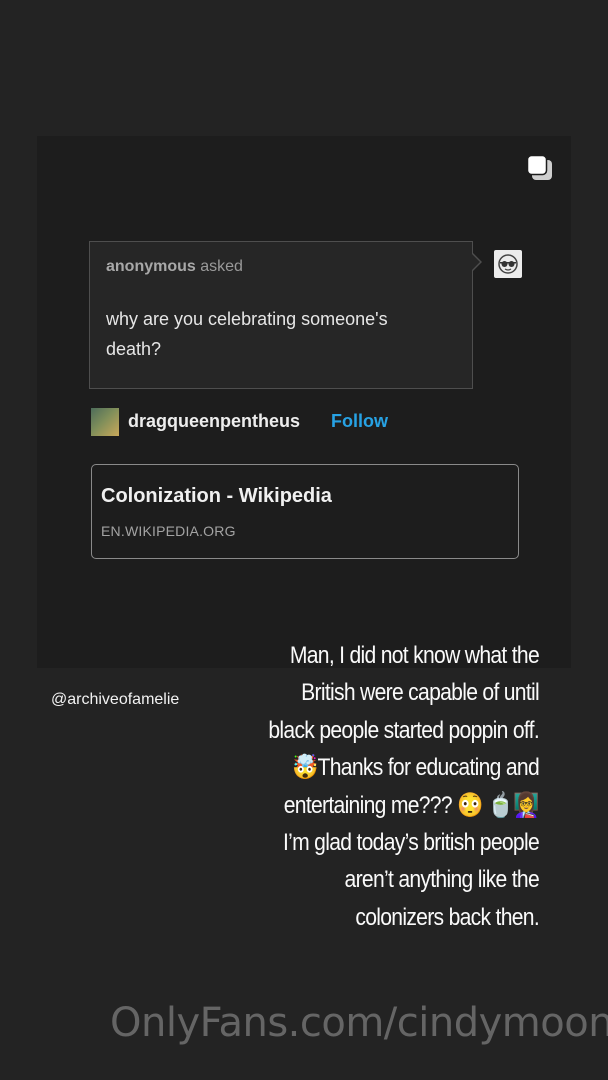 This screenshot has width=608, height=1080. Describe the element at coordinates (359, 421) in the screenshot. I see `follow-button: Follow` at that location.